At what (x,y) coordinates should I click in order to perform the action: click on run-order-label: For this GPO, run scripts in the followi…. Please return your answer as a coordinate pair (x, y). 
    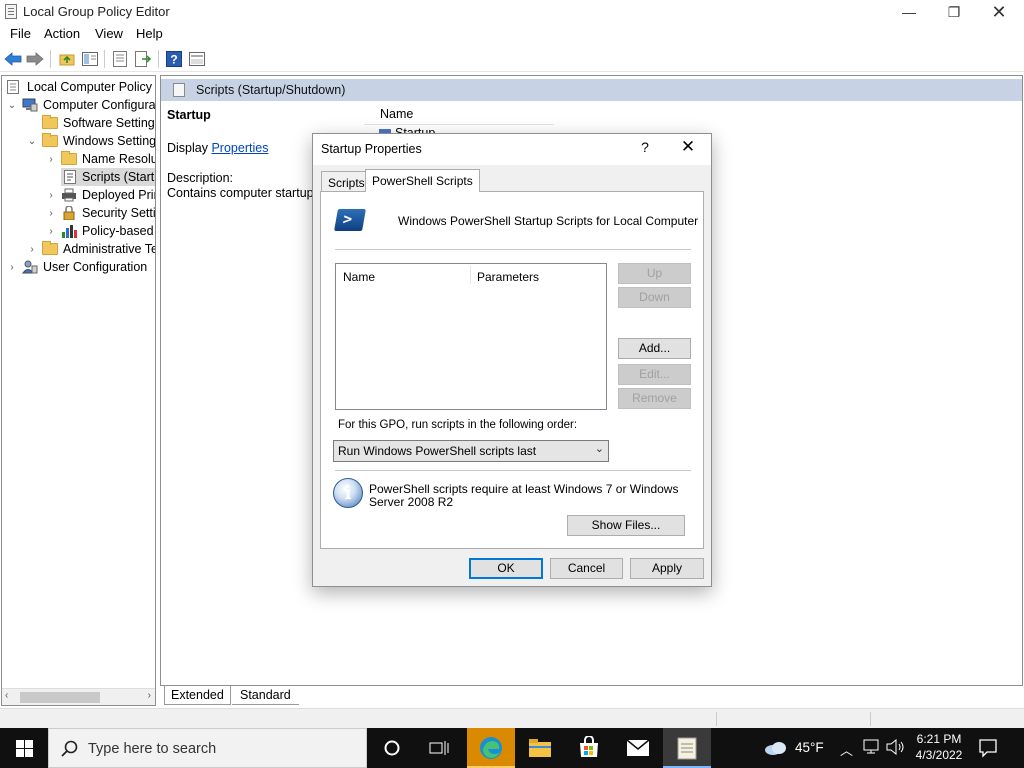
    Looking at the image, I should click on (458, 425).